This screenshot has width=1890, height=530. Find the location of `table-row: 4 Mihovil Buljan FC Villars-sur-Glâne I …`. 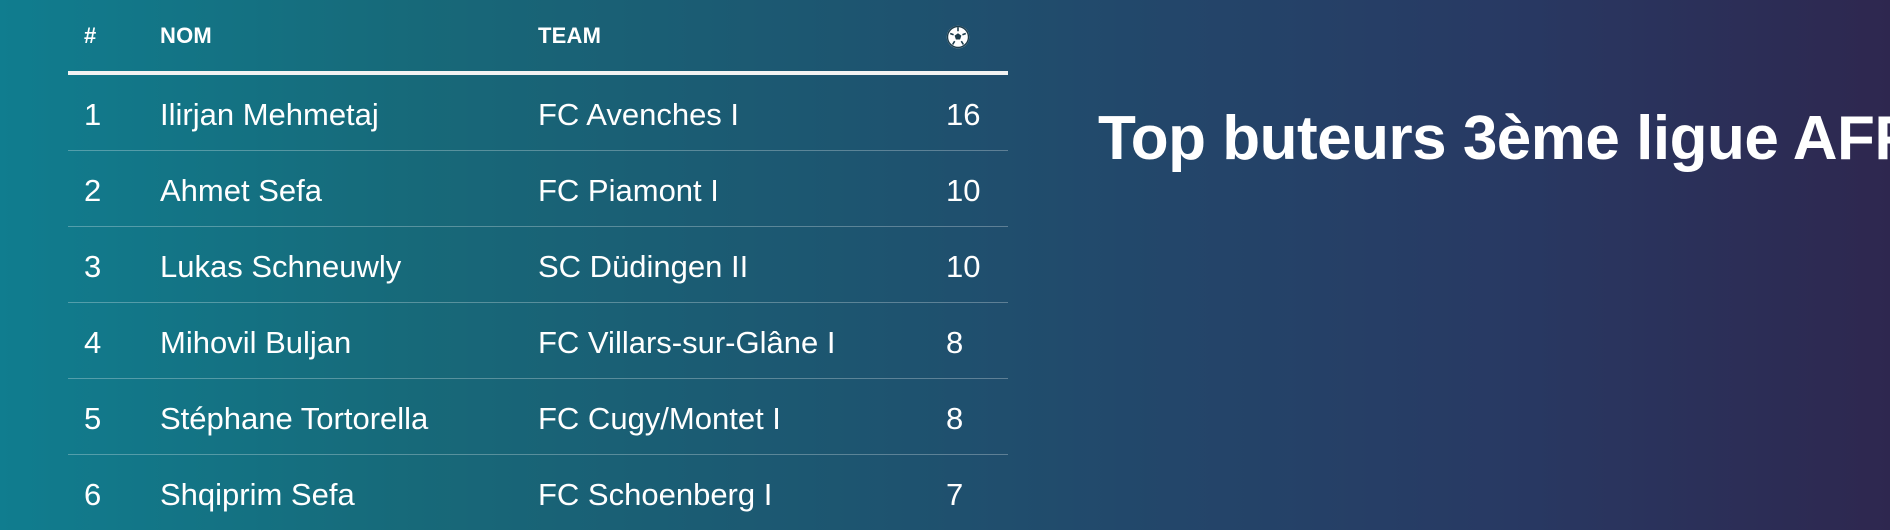

table-row: 4 Mihovil Buljan FC Villars-sur-Glâne I … is located at coordinates (538, 341).